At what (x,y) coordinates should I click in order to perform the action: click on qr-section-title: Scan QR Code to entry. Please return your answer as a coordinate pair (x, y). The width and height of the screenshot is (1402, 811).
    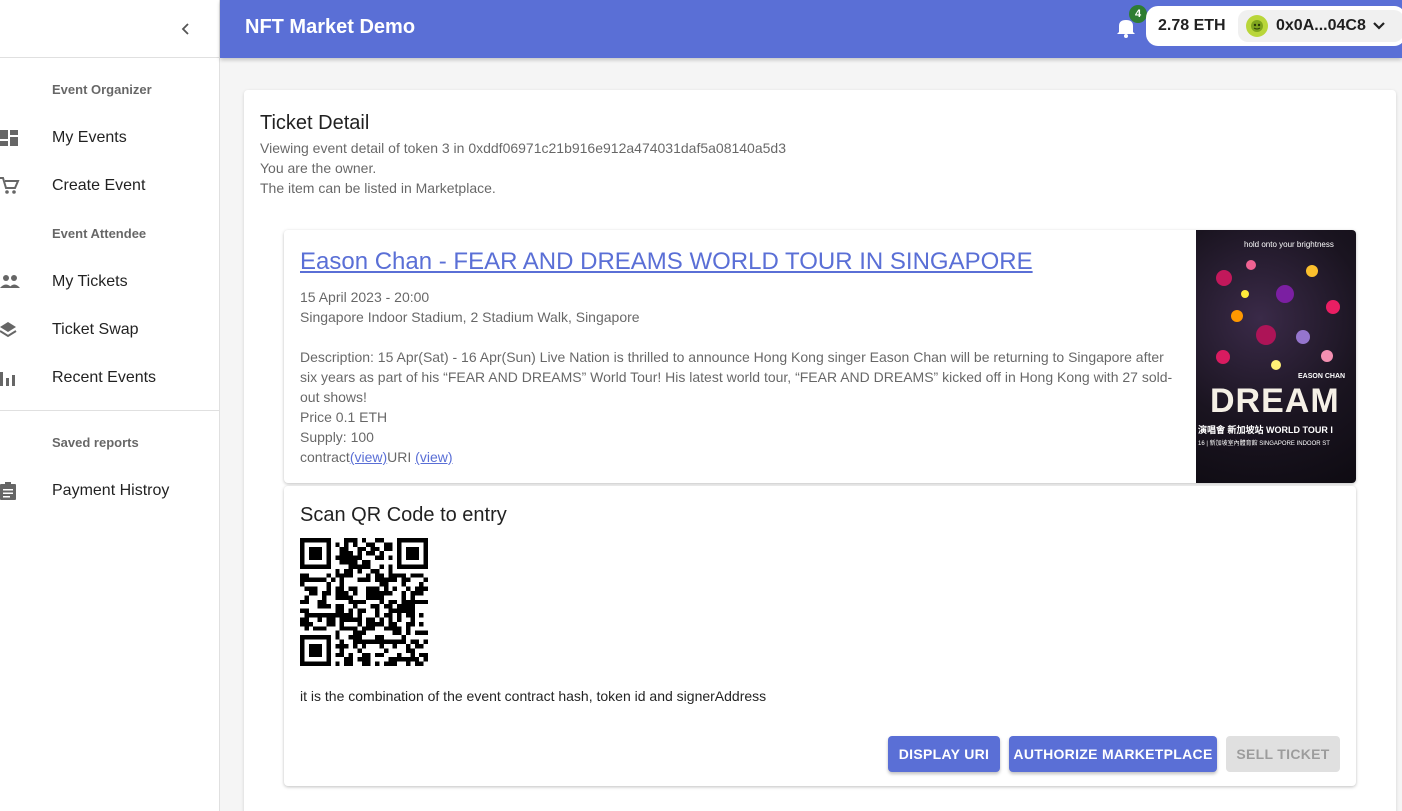
    Looking at the image, I should click on (403, 515).